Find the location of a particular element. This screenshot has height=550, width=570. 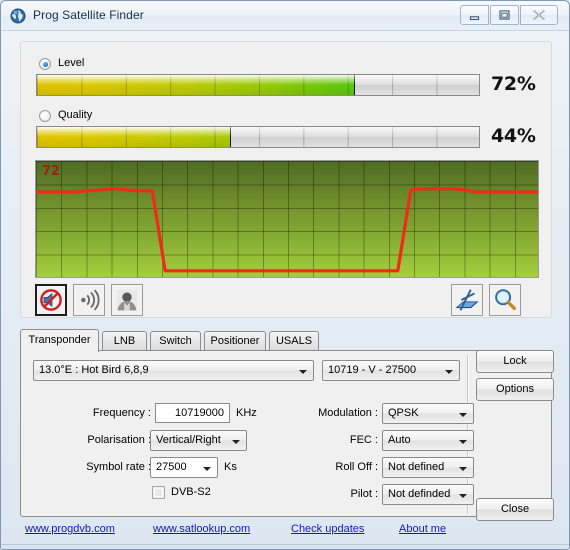

quality-bar is located at coordinates (258, 137).